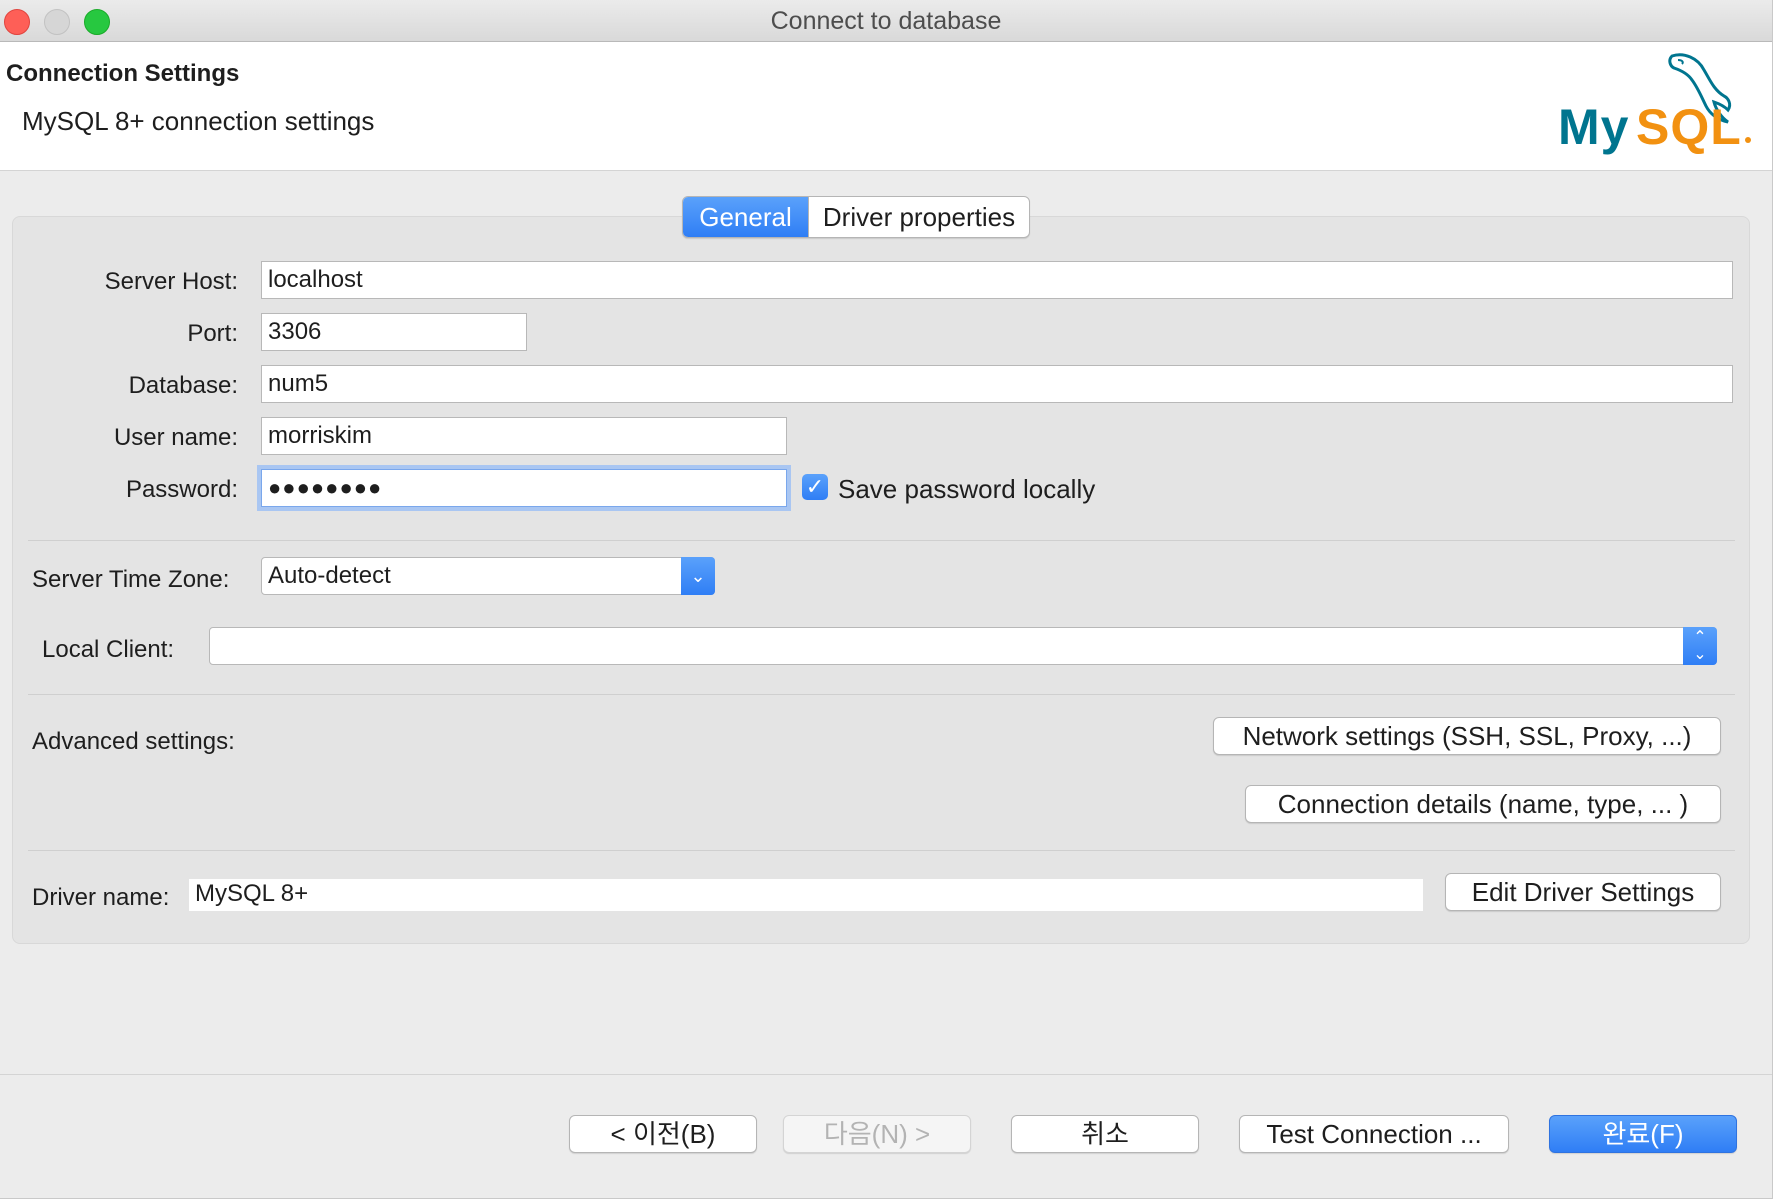  What do you see at coordinates (123, 73) in the screenshot?
I see `page-title: Connection Settings` at bounding box center [123, 73].